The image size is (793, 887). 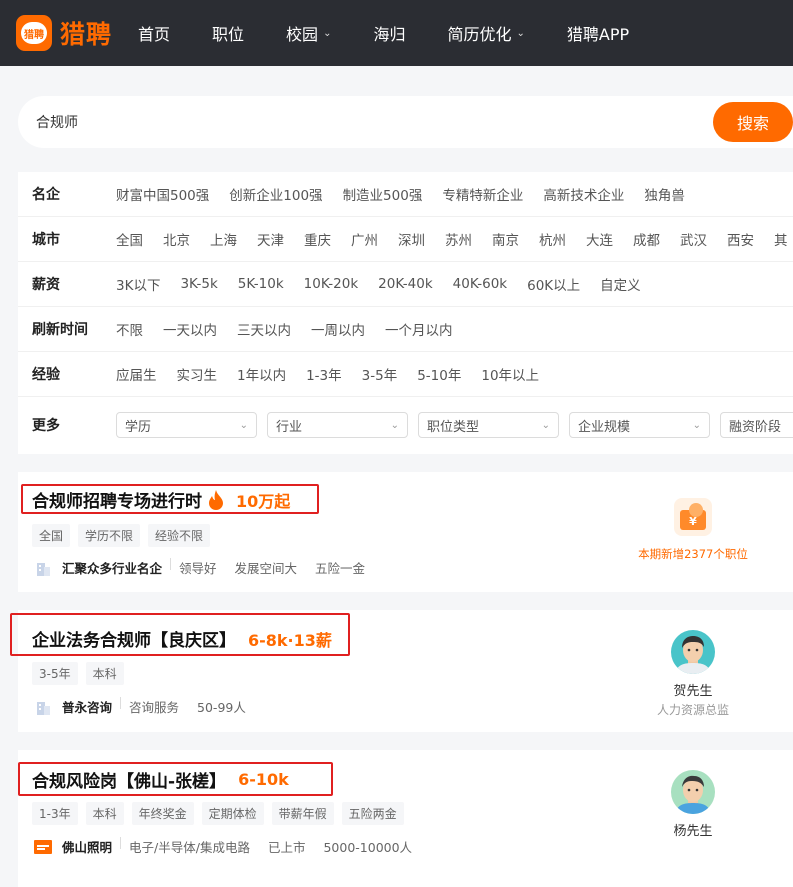 I want to click on filter-option: 20K-40k, so click(x=405, y=284).